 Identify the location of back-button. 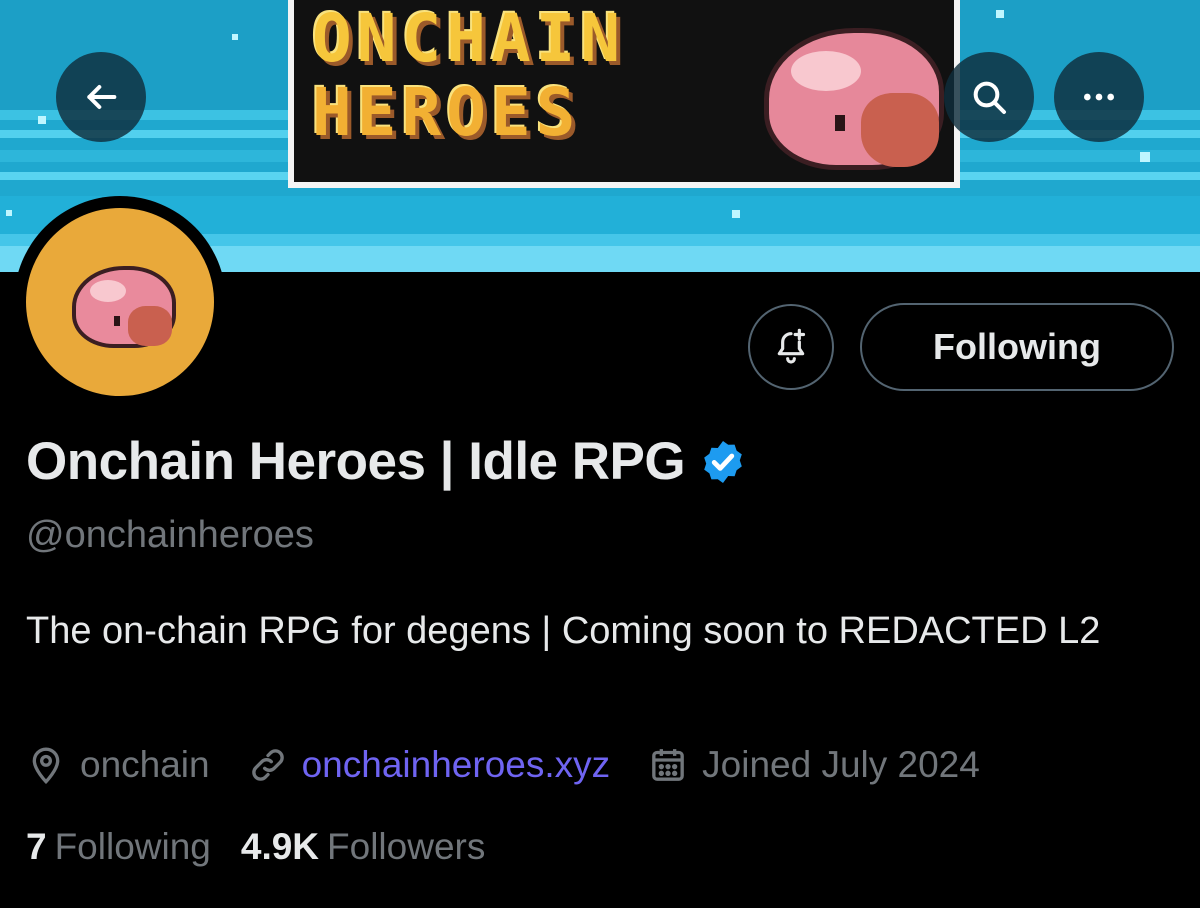
(101, 97).